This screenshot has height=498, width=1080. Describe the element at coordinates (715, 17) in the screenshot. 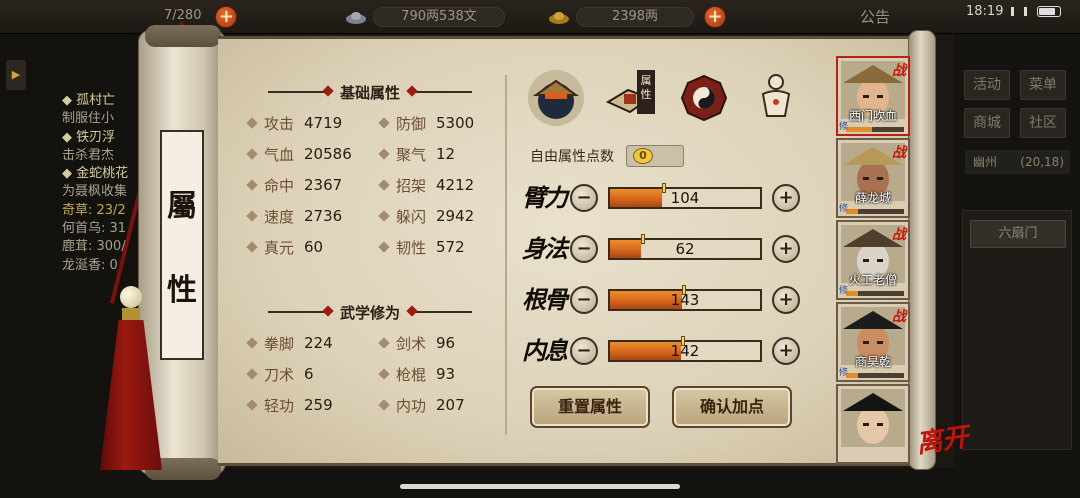

I see `add-gold-button: +` at that location.